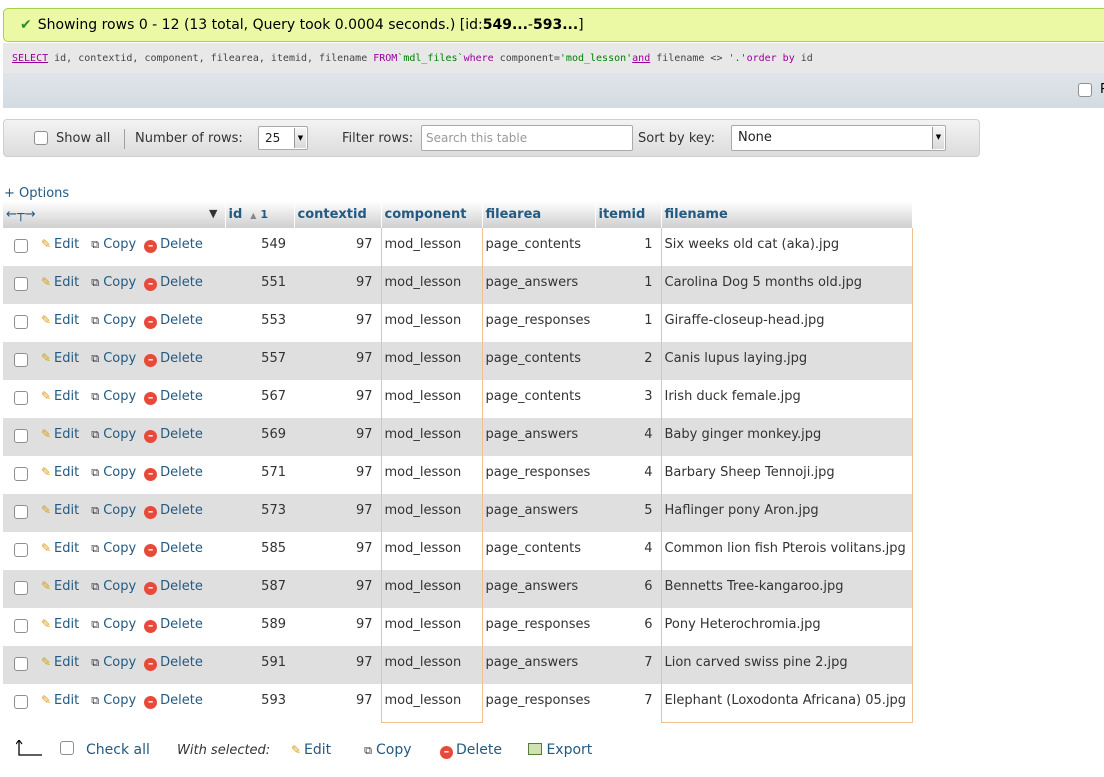  What do you see at coordinates (259, 475) in the screenshot?
I see `cell-id: 571` at bounding box center [259, 475].